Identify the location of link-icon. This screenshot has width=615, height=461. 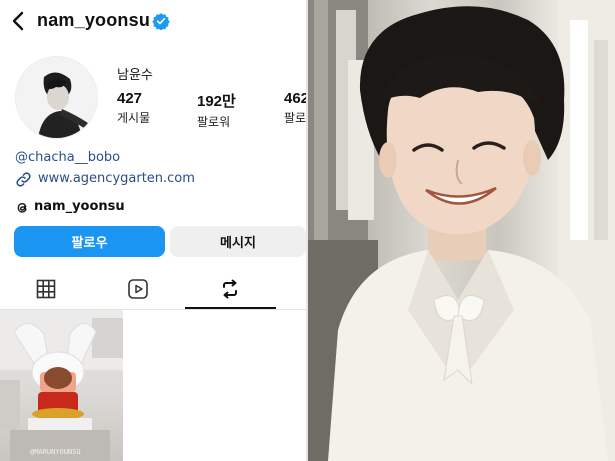
(23, 179).